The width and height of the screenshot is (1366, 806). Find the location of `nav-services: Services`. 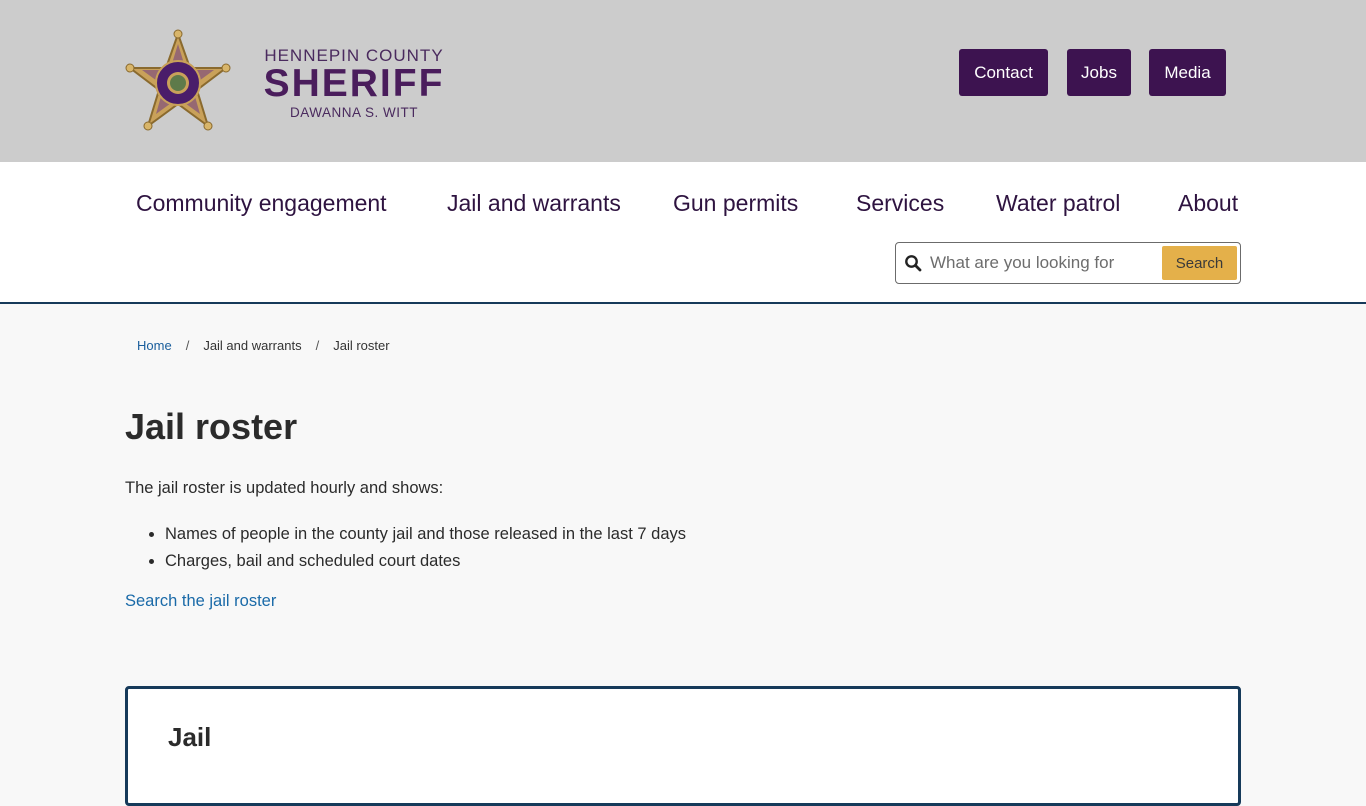

nav-services: Services is located at coordinates (900, 203).